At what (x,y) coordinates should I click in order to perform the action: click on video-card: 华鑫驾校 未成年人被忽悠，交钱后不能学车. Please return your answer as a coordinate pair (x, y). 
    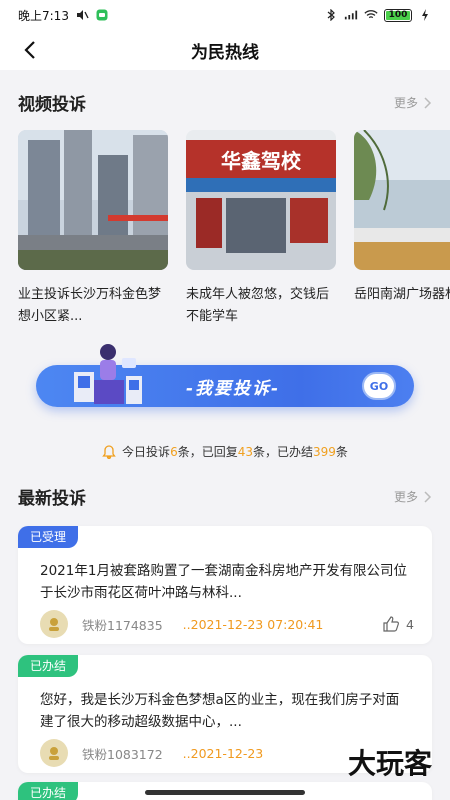
    Looking at the image, I should click on (261, 230).